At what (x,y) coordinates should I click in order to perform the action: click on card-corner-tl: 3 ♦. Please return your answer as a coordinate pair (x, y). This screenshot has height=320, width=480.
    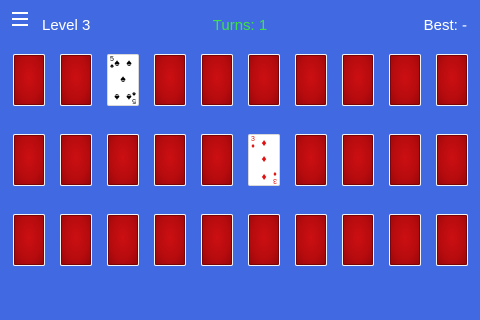
    Looking at the image, I should click on (253, 143).